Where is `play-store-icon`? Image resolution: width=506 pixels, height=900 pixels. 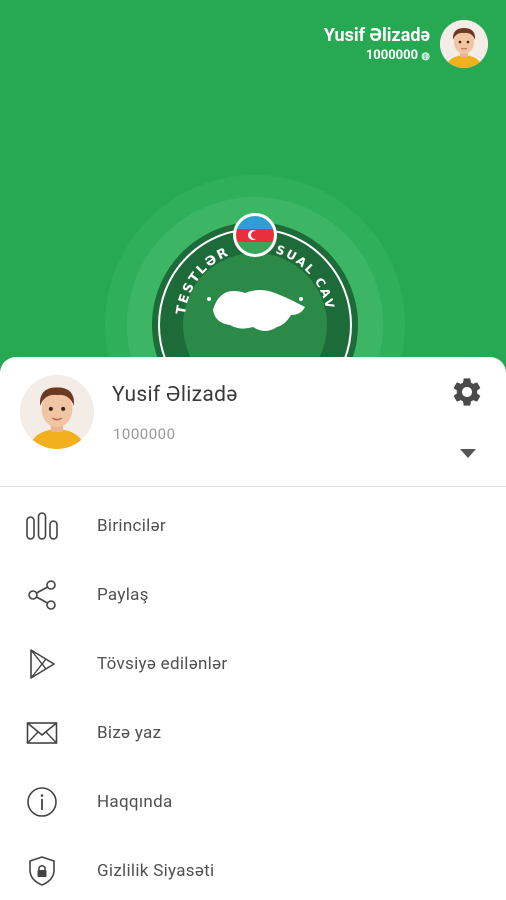
play-store-icon is located at coordinates (42, 664).